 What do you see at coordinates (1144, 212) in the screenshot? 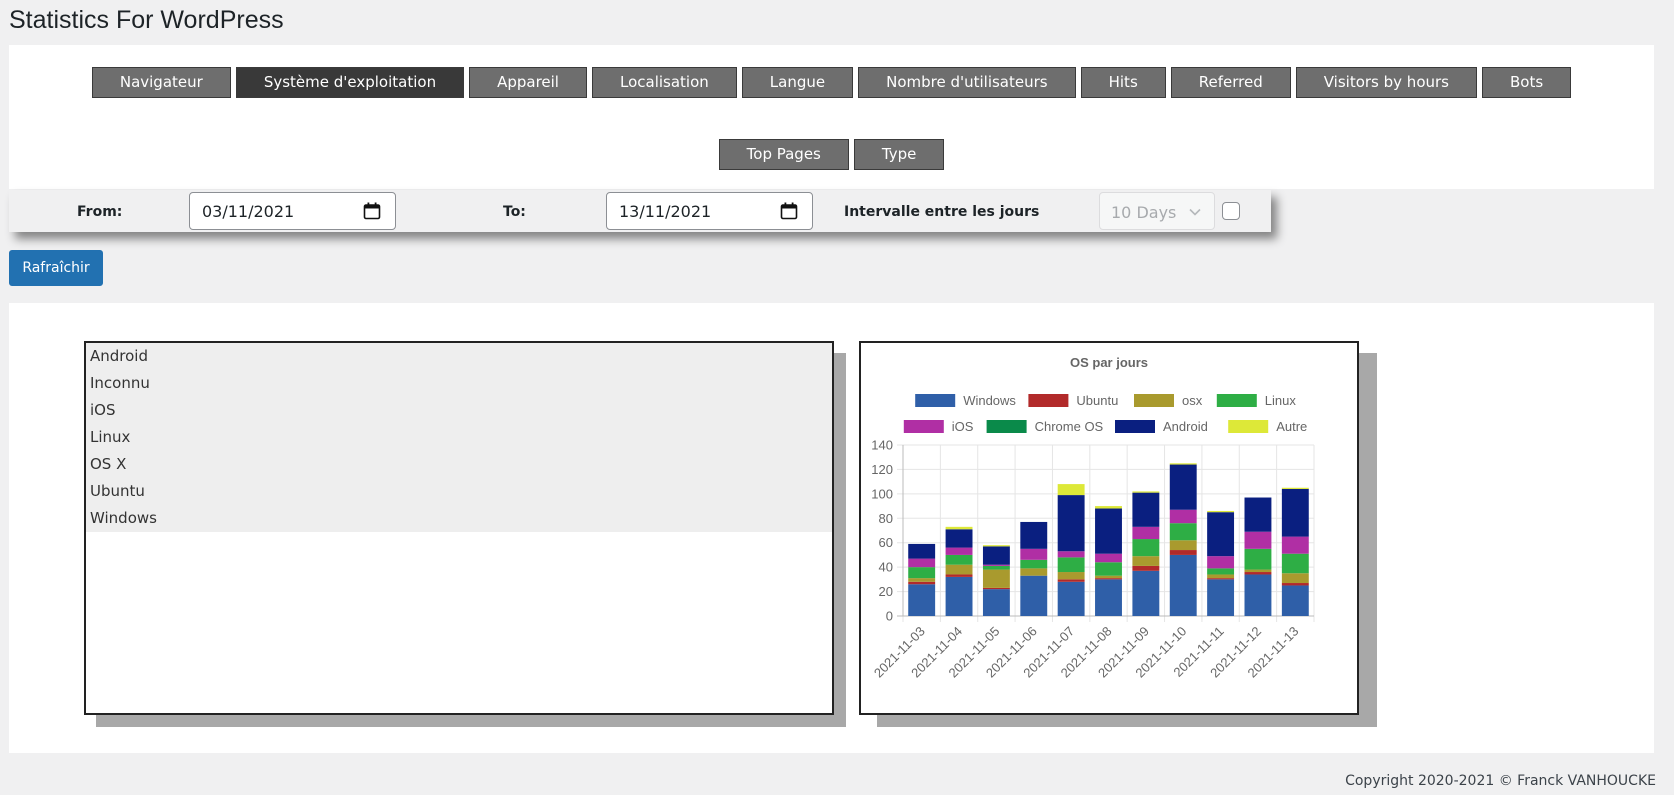
I see `interval-select-value: 10 Days` at bounding box center [1144, 212].